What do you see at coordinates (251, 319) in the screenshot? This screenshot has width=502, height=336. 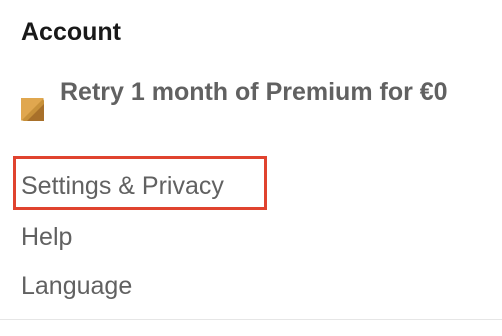 I see `divider` at bounding box center [251, 319].